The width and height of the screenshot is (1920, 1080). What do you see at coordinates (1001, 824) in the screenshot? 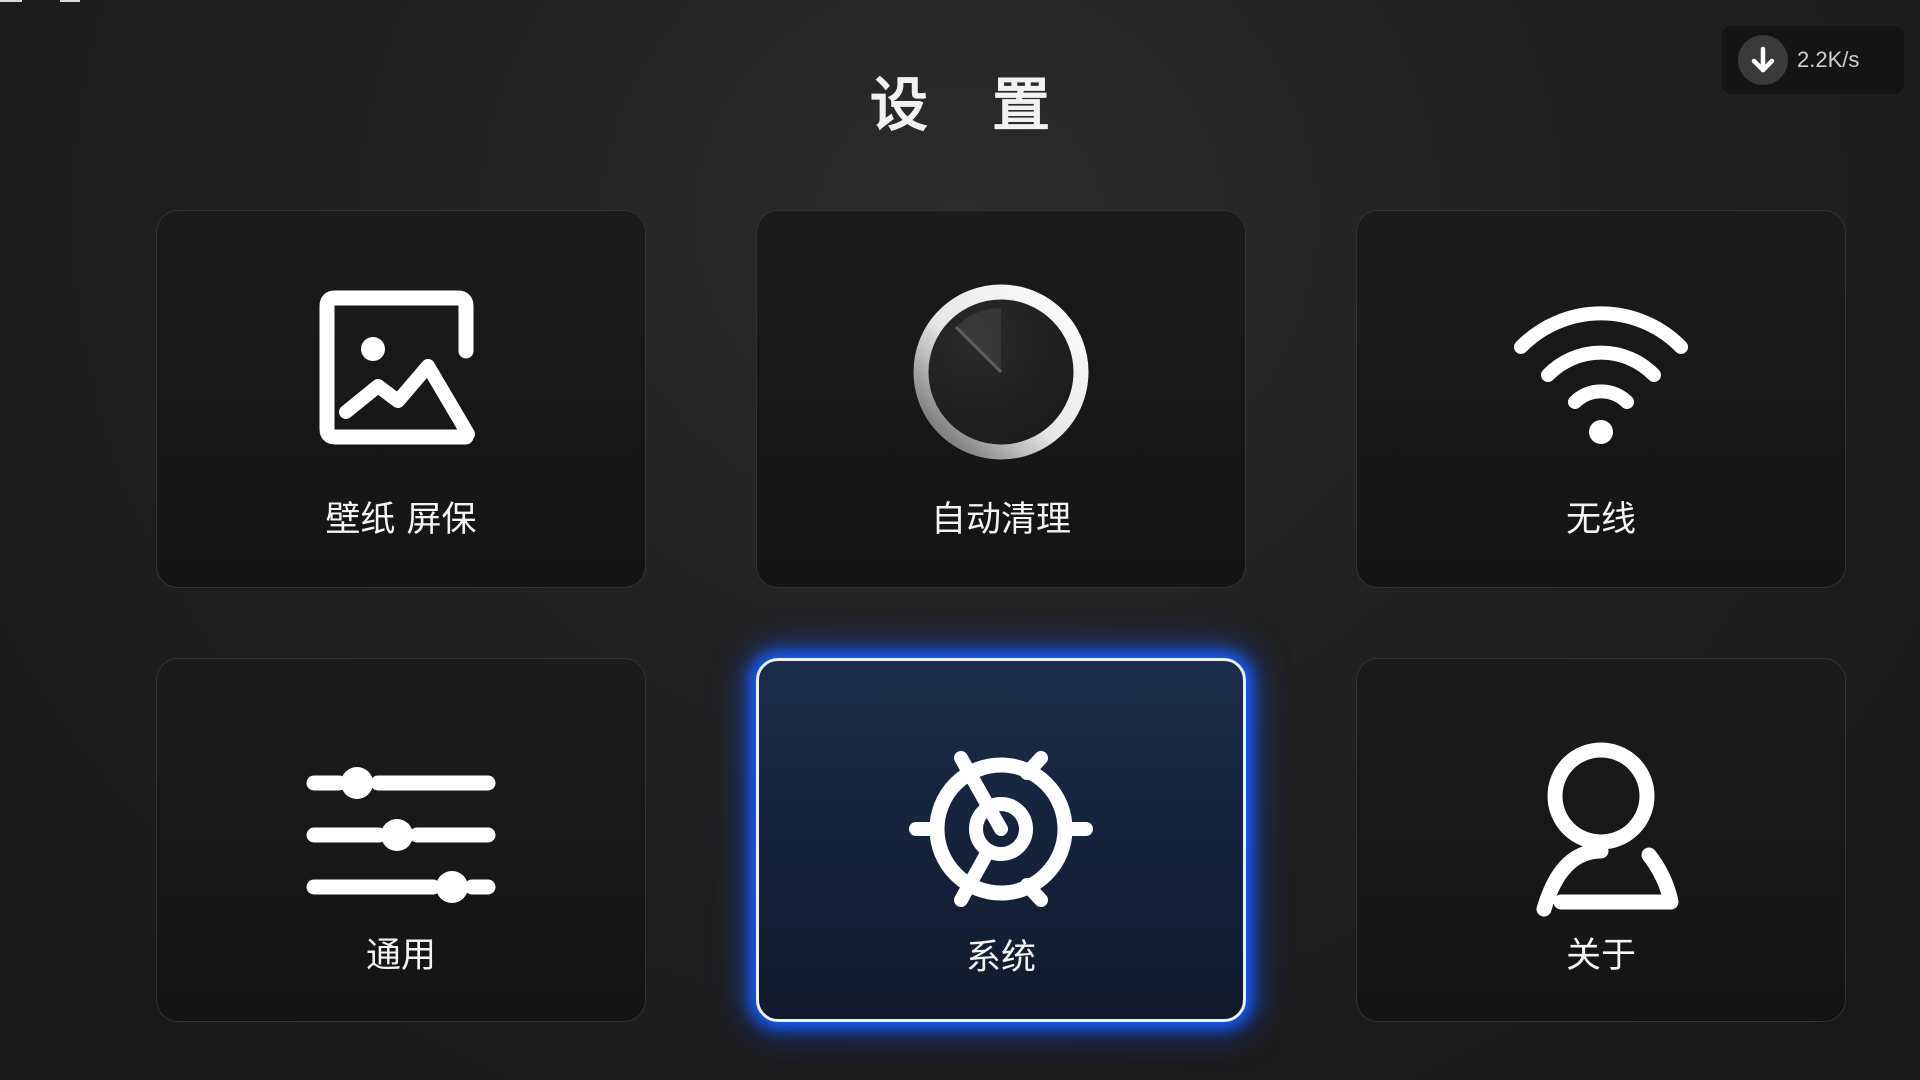
I see `system-gear-icon` at bounding box center [1001, 824].